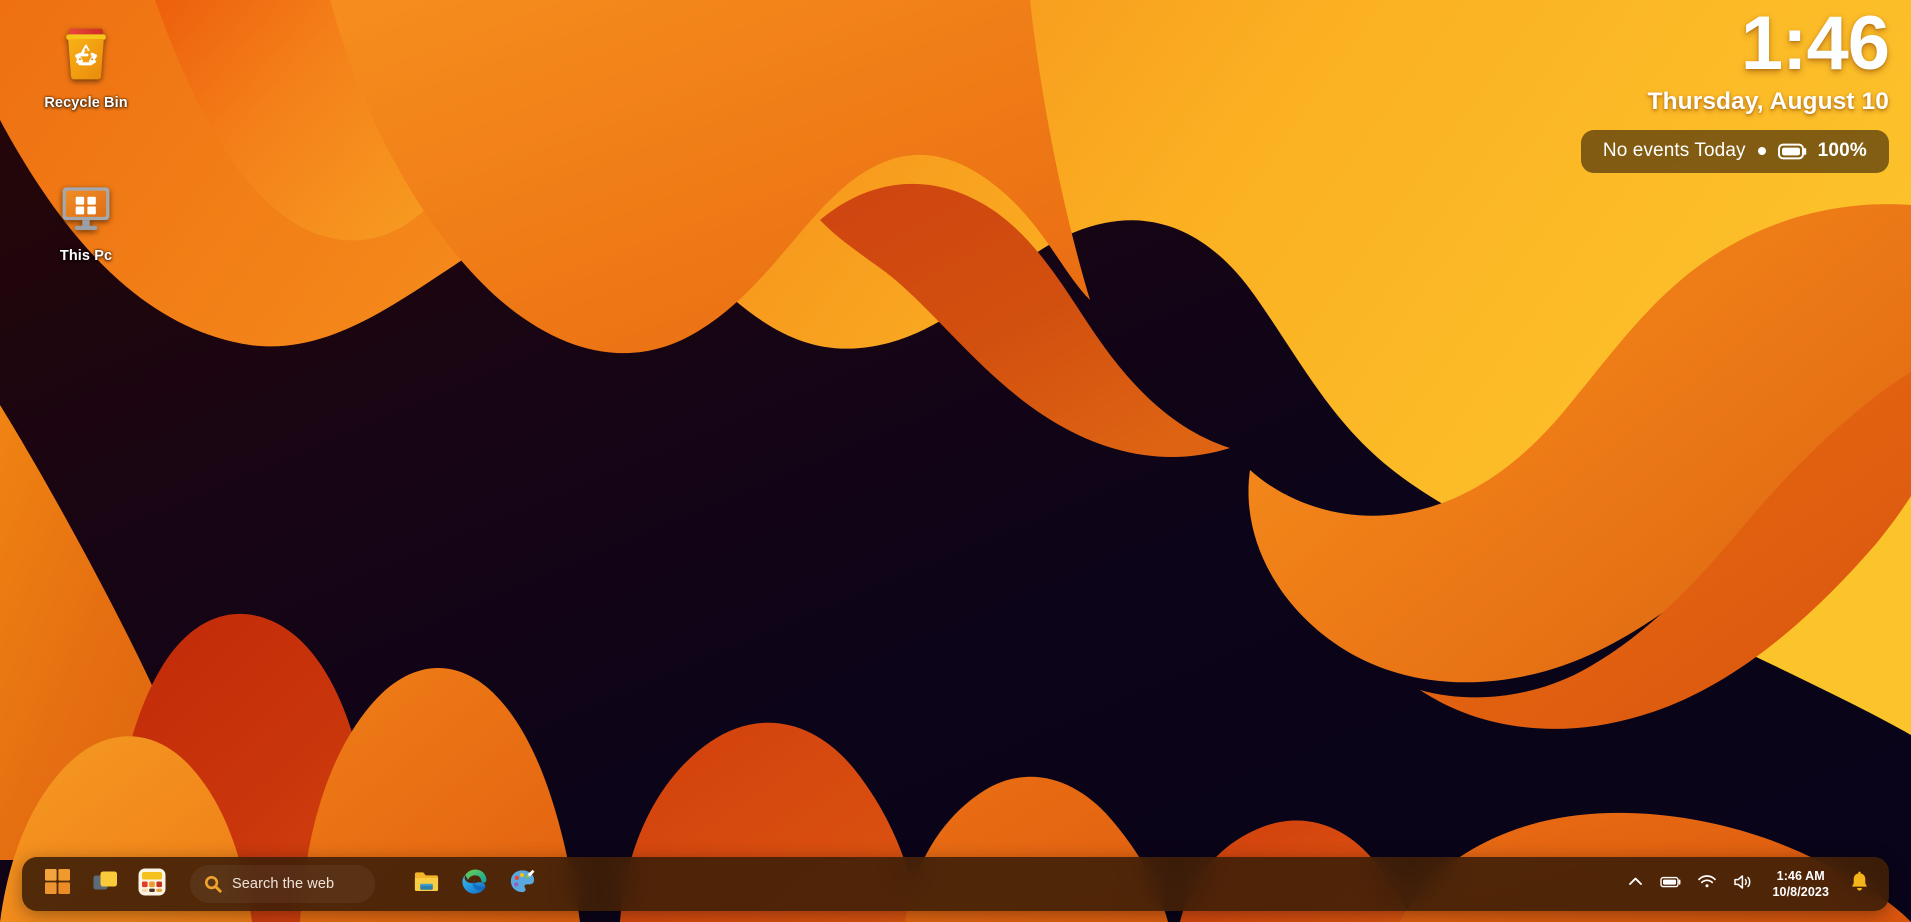 This screenshot has height=922, width=1911. I want to click on recycle-bin-icon, so click(86, 54).